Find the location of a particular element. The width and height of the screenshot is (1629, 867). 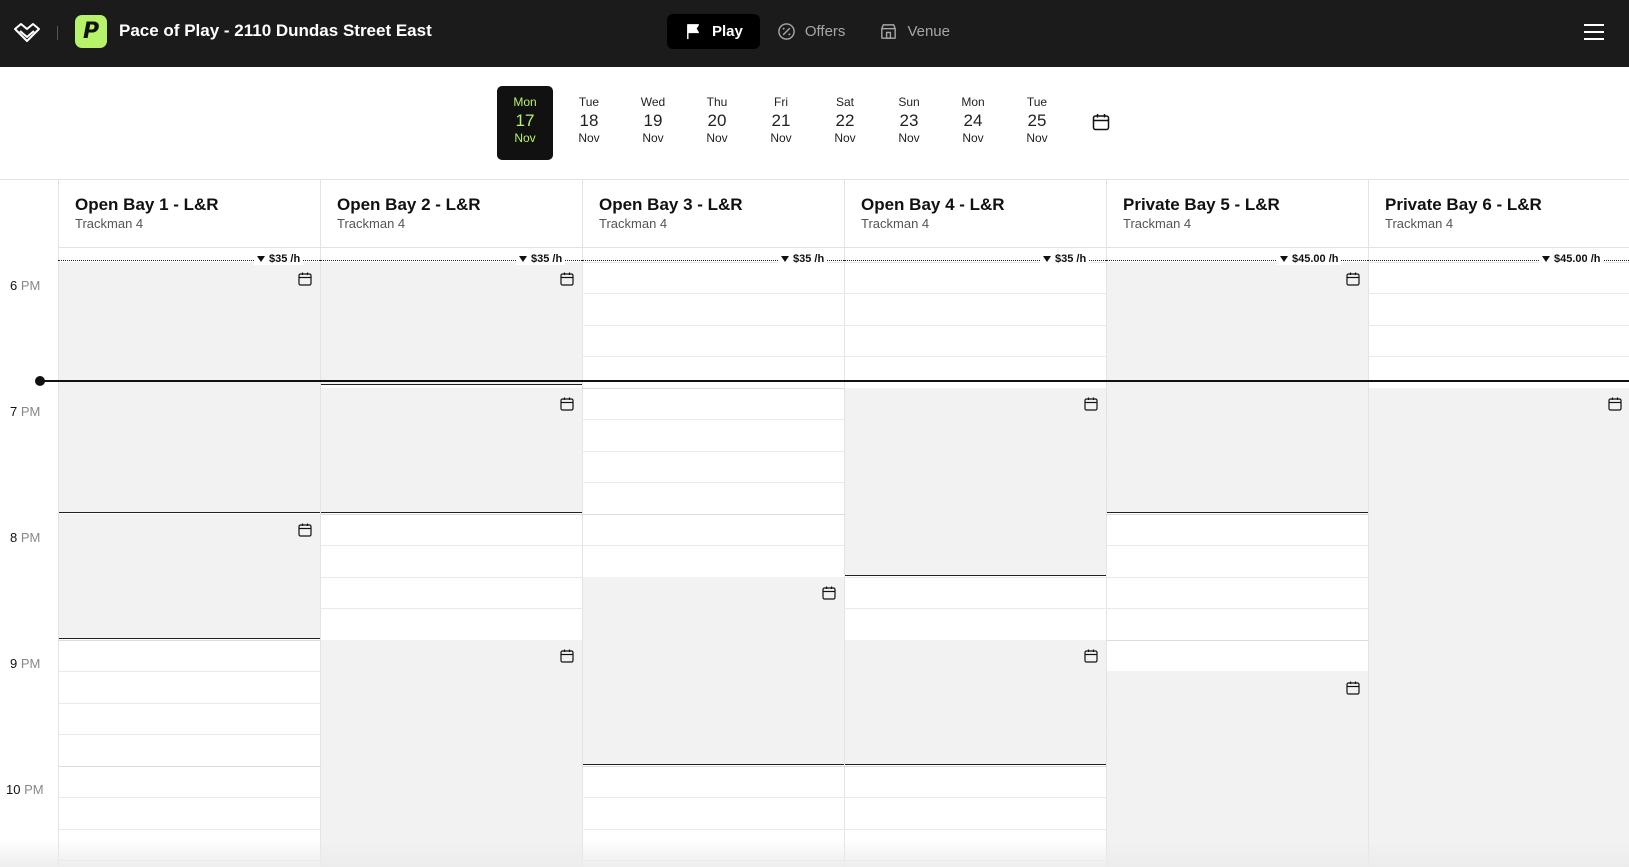

resource-header: Open Bay 2 - L&R Trackman 4 is located at coordinates (451, 214).